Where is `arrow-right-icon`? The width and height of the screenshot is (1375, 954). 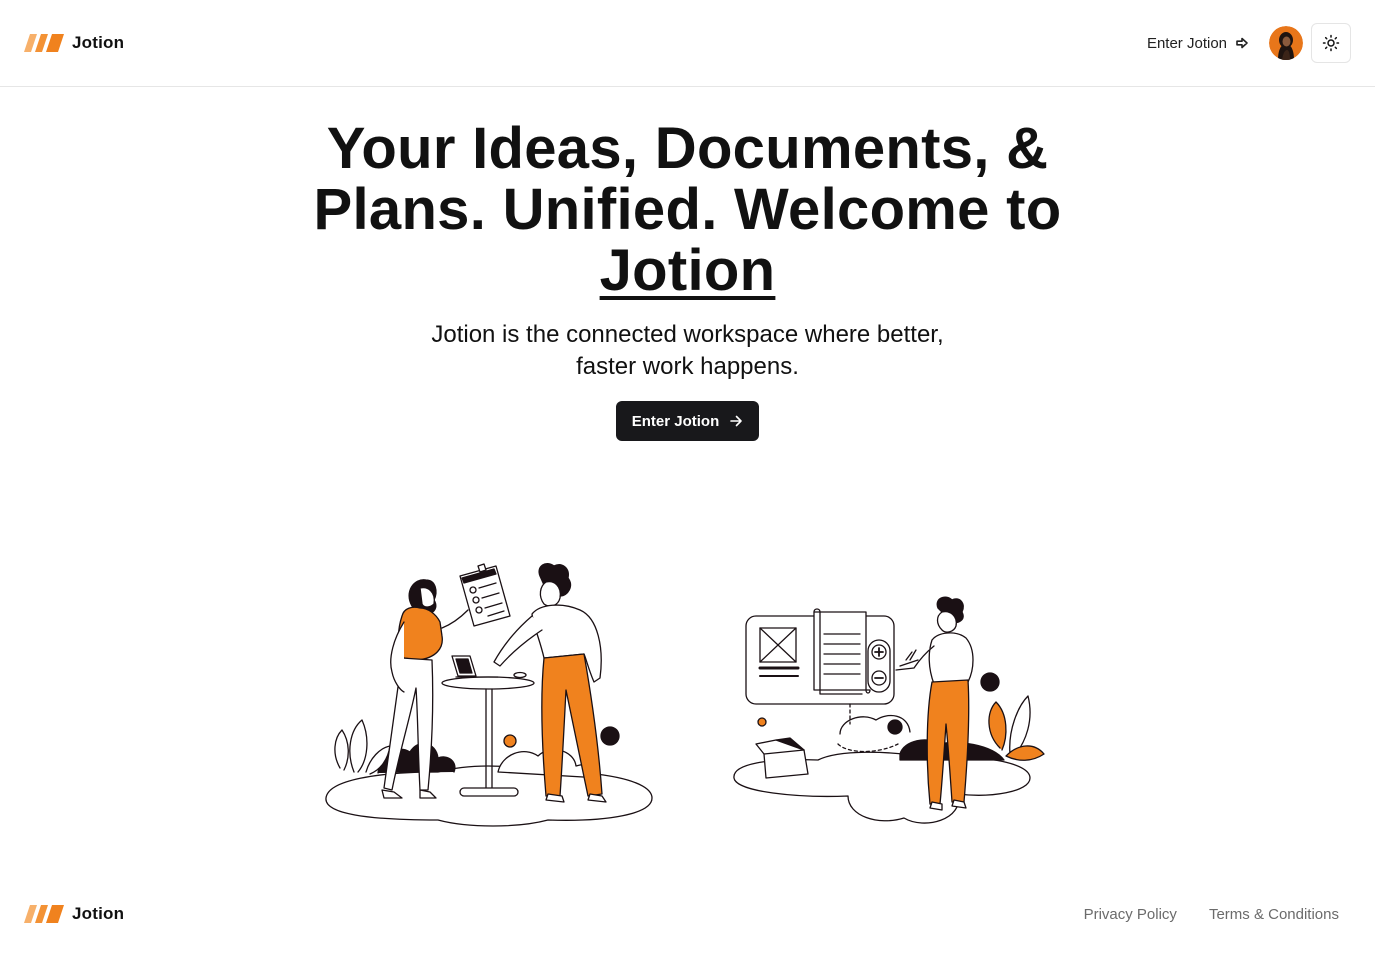
arrow-right-icon is located at coordinates (736, 421).